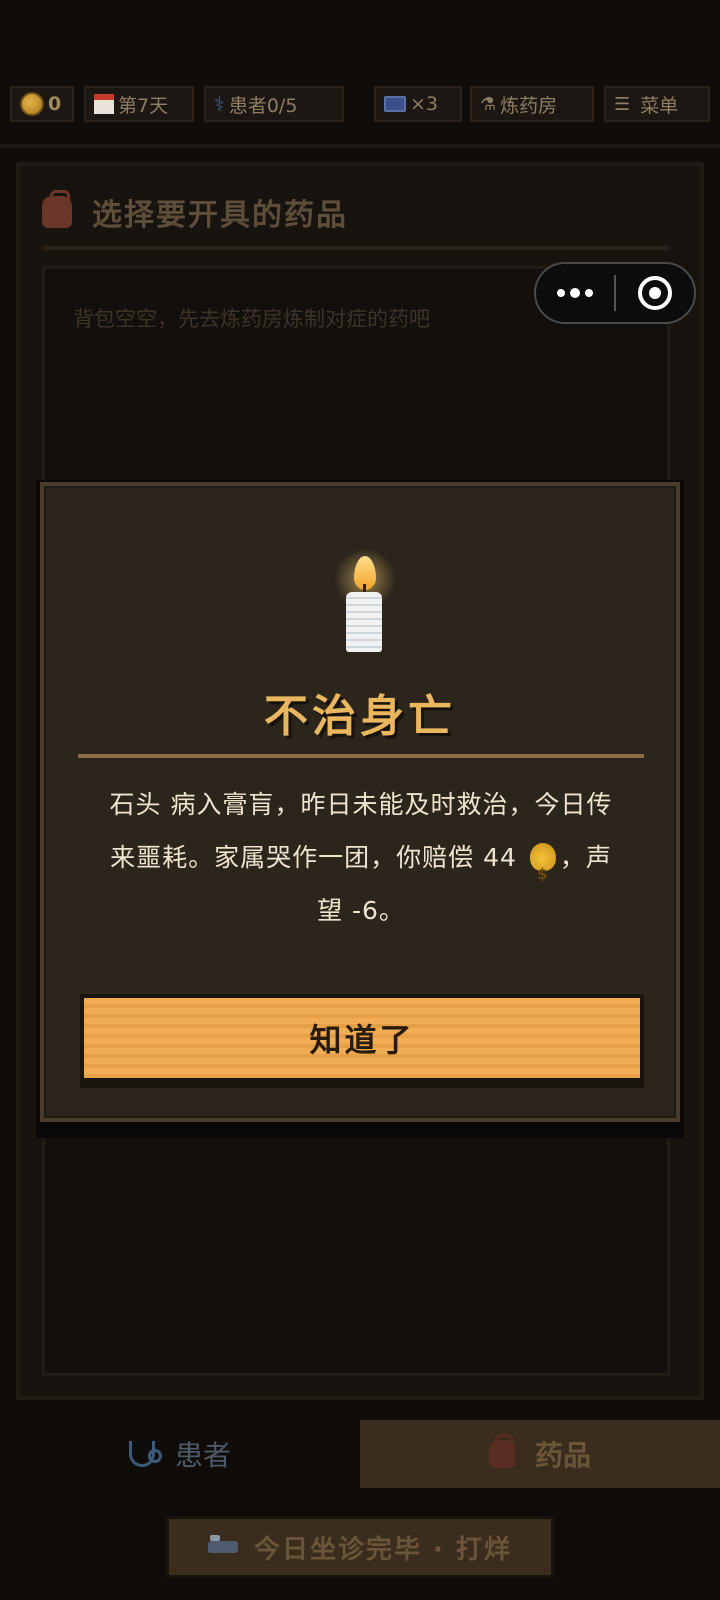 This screenshot has height=1600, width=720. I want to click on target-icon, so click(655, 293).